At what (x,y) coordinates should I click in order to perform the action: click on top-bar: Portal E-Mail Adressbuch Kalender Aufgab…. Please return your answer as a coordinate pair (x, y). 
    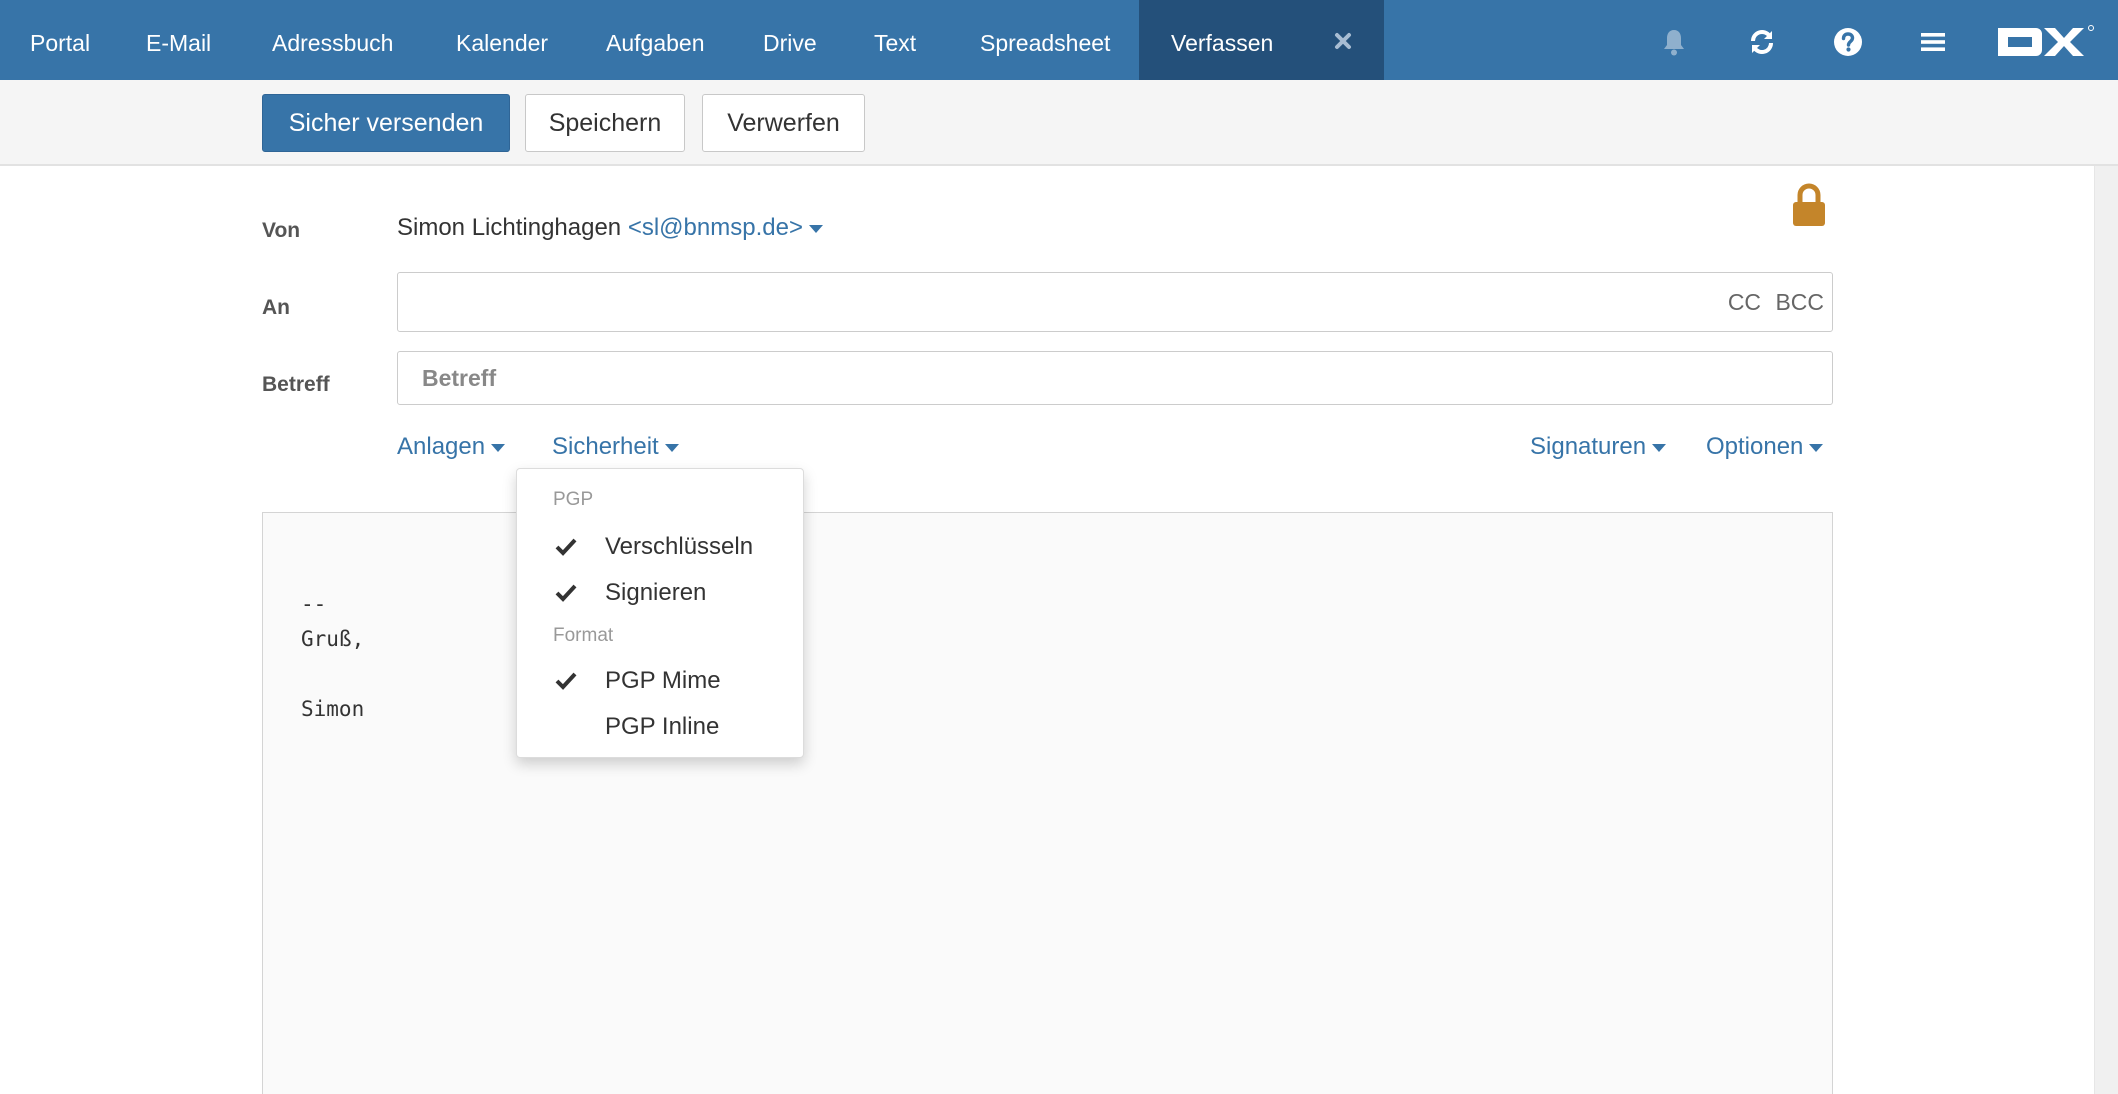
    Looking at the image, I should click on (1059, 40).